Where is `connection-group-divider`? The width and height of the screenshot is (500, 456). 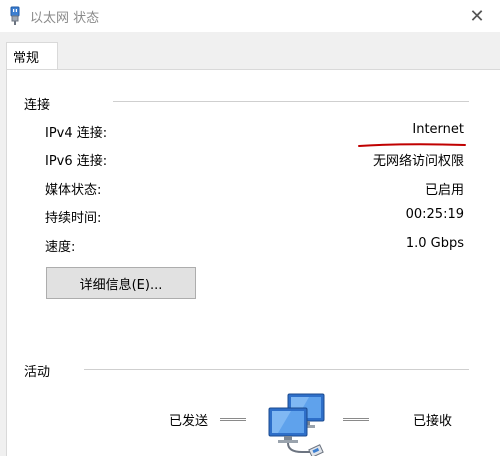
connection-group-divider is located at coordinates (291, 101).